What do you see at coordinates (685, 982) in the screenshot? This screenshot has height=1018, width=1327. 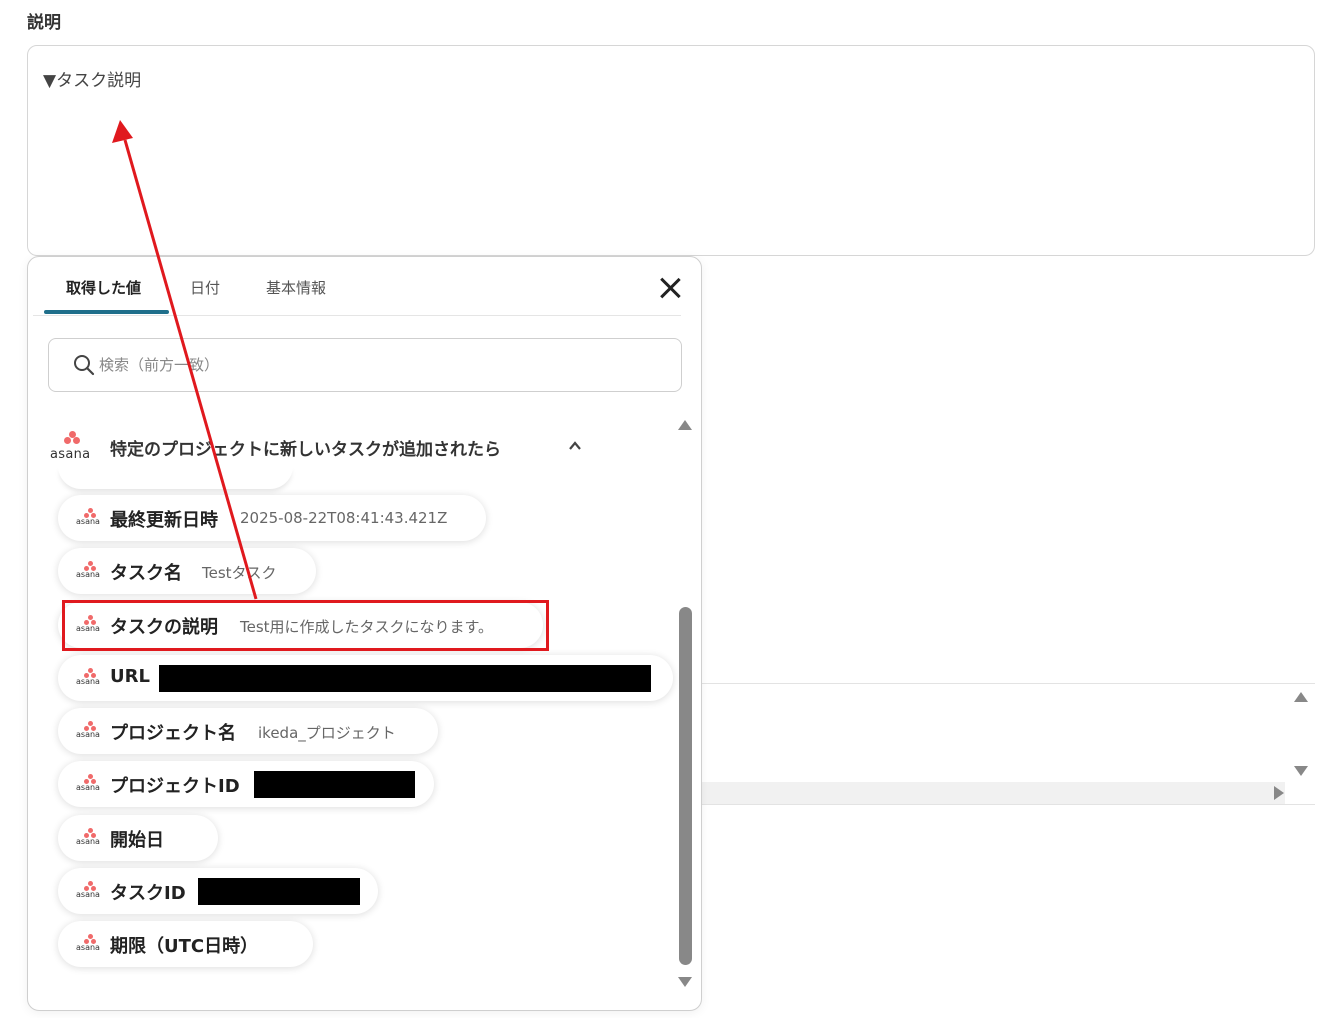 I see `scroll-down-icon` at bounding box center [685, 982].